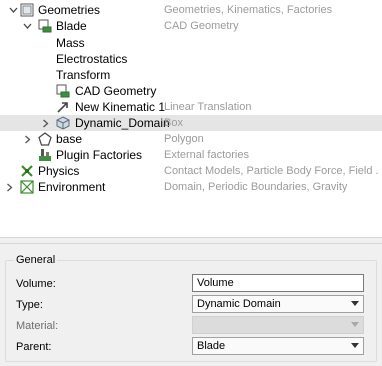  Describe the element at coordinates (27, 171) in the screenshot. I see `physics-icon` at that location.